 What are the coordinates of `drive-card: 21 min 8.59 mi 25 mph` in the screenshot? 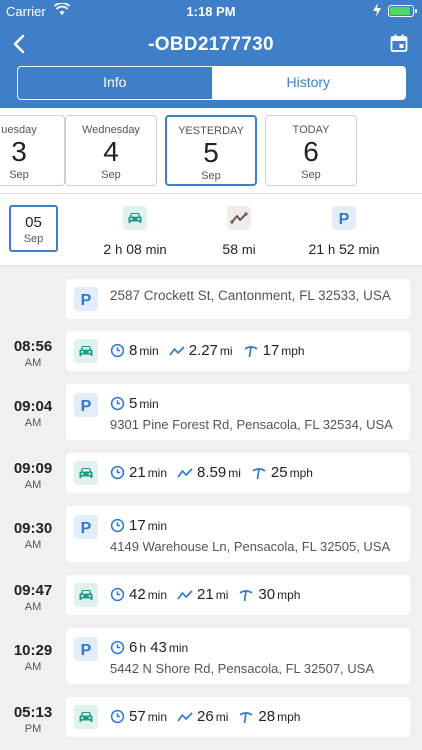 It's located at (238, 473).